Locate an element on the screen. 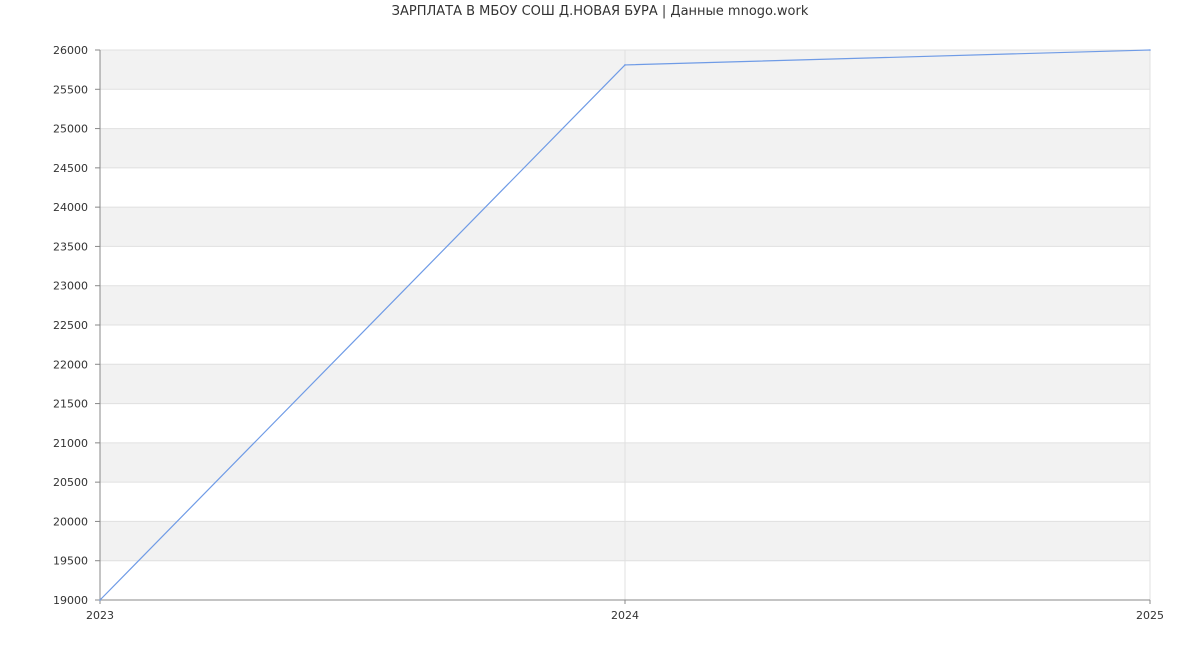 The height and width of the screenshot is (650, 1200). y-tick-label: 23500 is located at coordinates (70, 246).